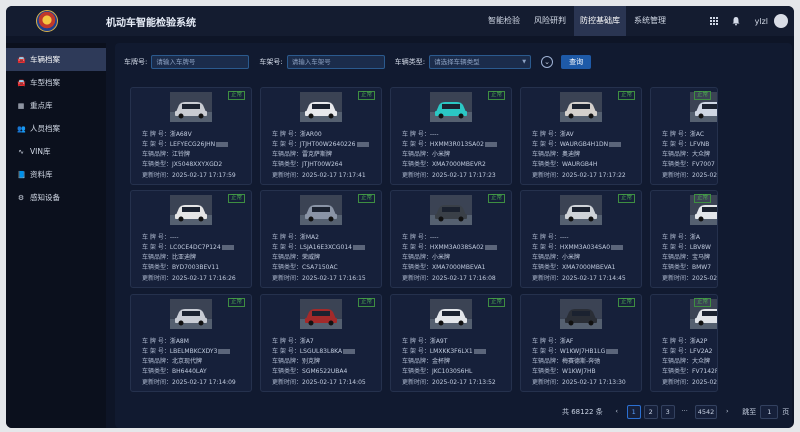  Describe the element at coordinates (319, 278) in the screenshot. I see `card-field-time: 更新时间：2025-02-17 17:16:15` at that location.